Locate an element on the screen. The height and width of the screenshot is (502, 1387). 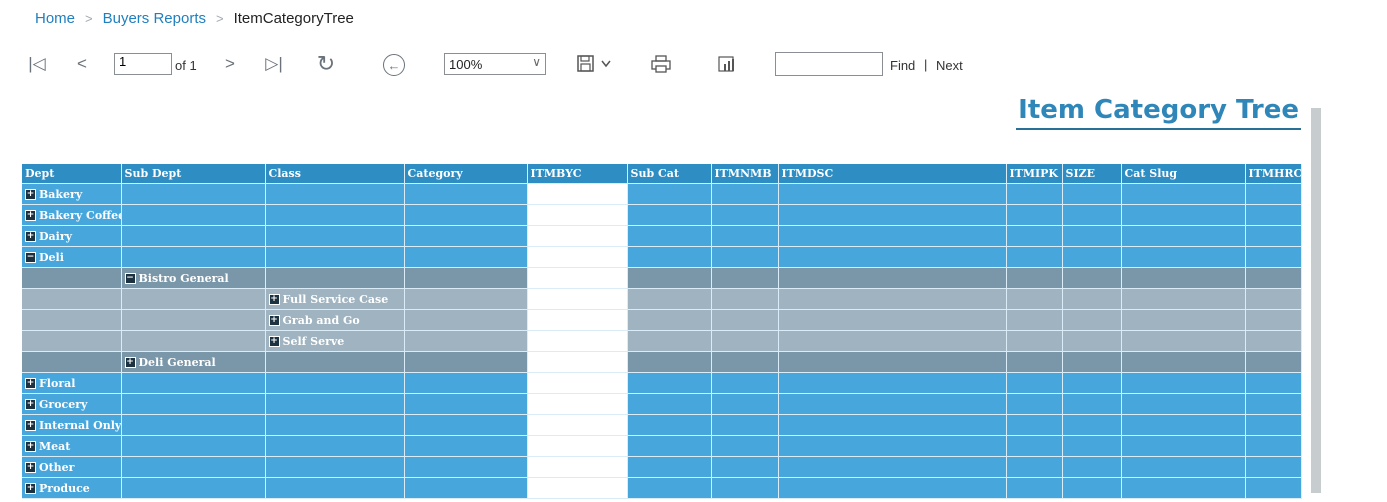
table-row: + Deli General 2045 is located at coordinates (662, 362).